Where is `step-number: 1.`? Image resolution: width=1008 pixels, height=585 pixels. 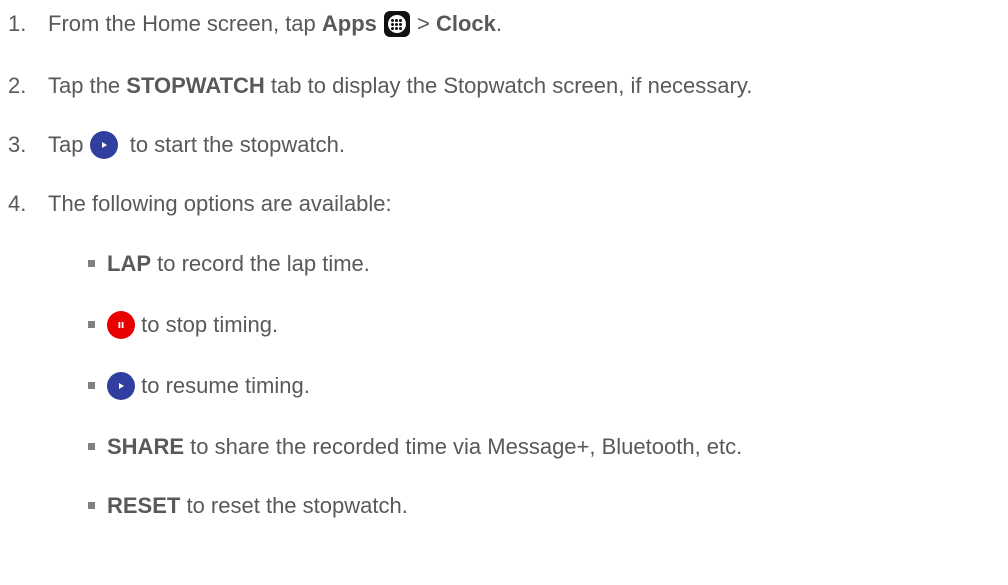 step-number: 1. is located at coordinates (17, 23).